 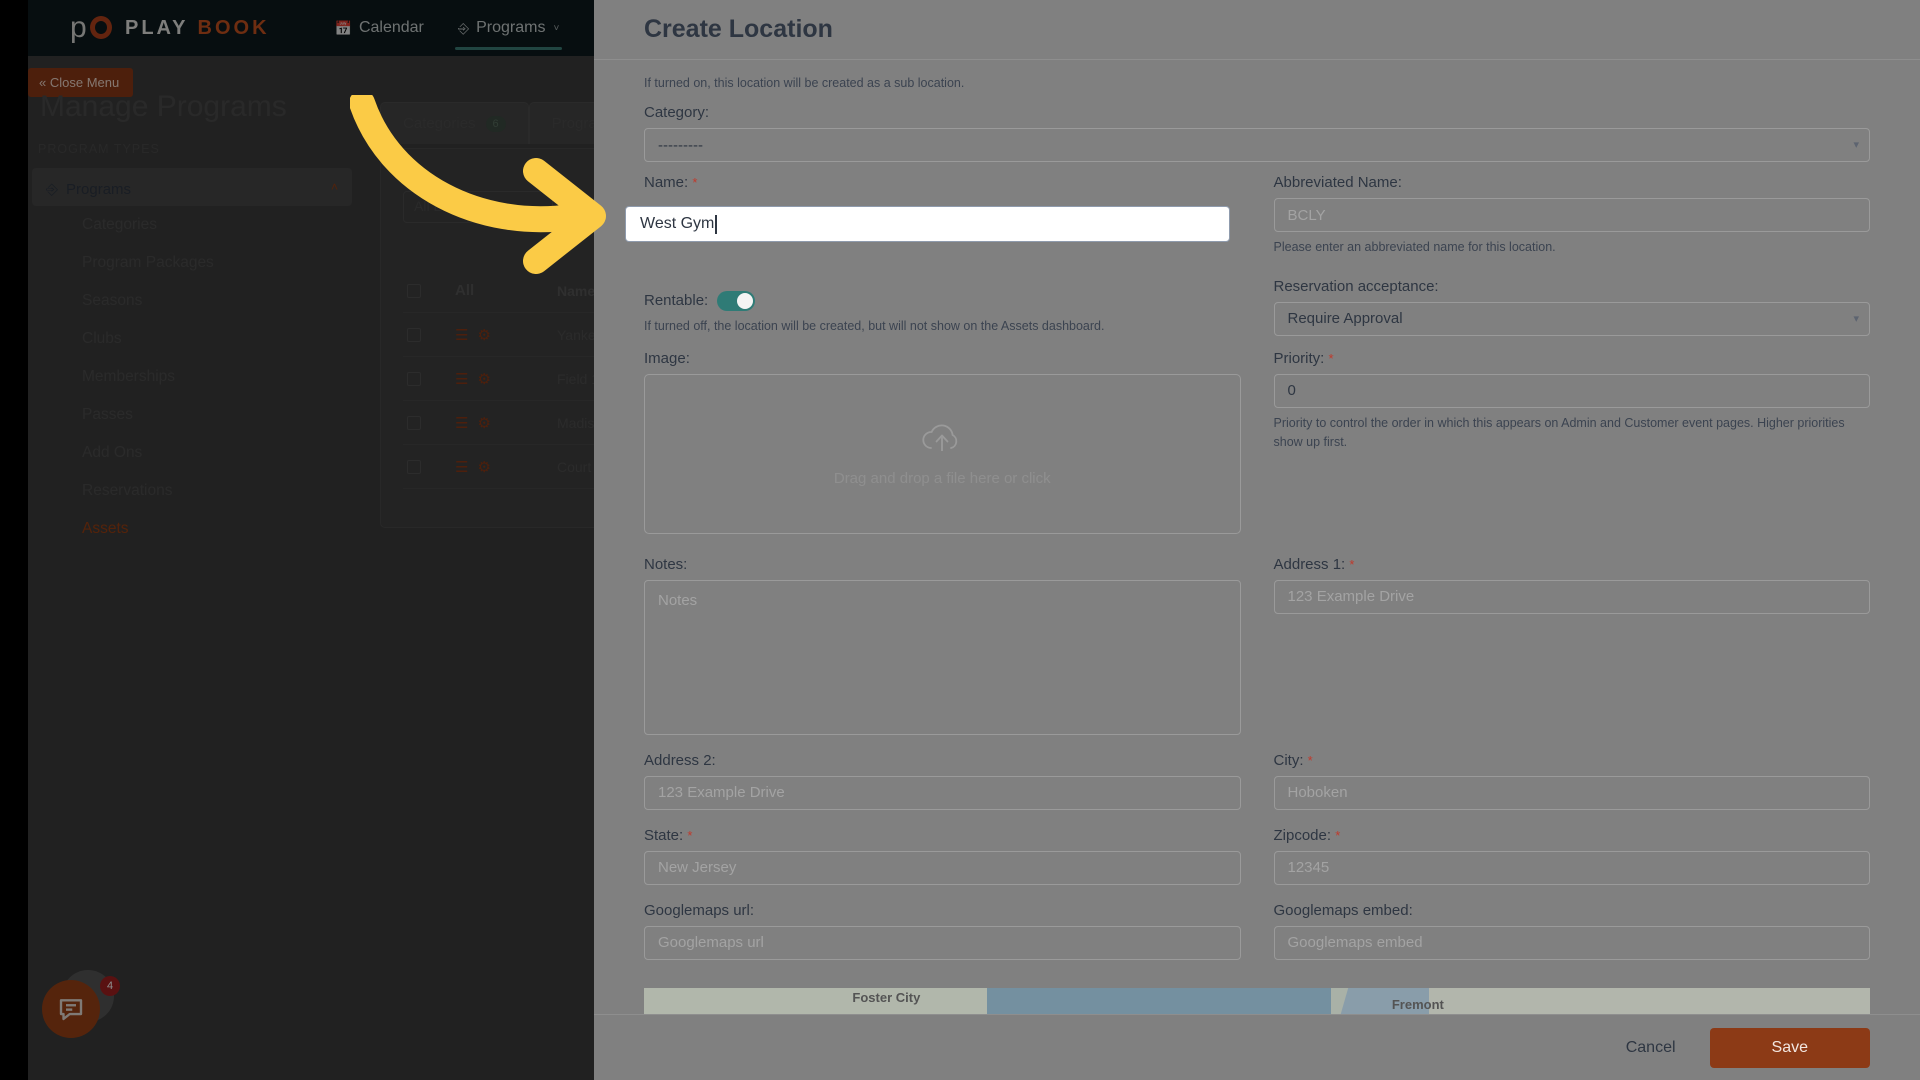 What do you see at coordinates (680, 760) in the screenshot?
I see `address2-label: Address 2:` at bounding box center [680, 760].